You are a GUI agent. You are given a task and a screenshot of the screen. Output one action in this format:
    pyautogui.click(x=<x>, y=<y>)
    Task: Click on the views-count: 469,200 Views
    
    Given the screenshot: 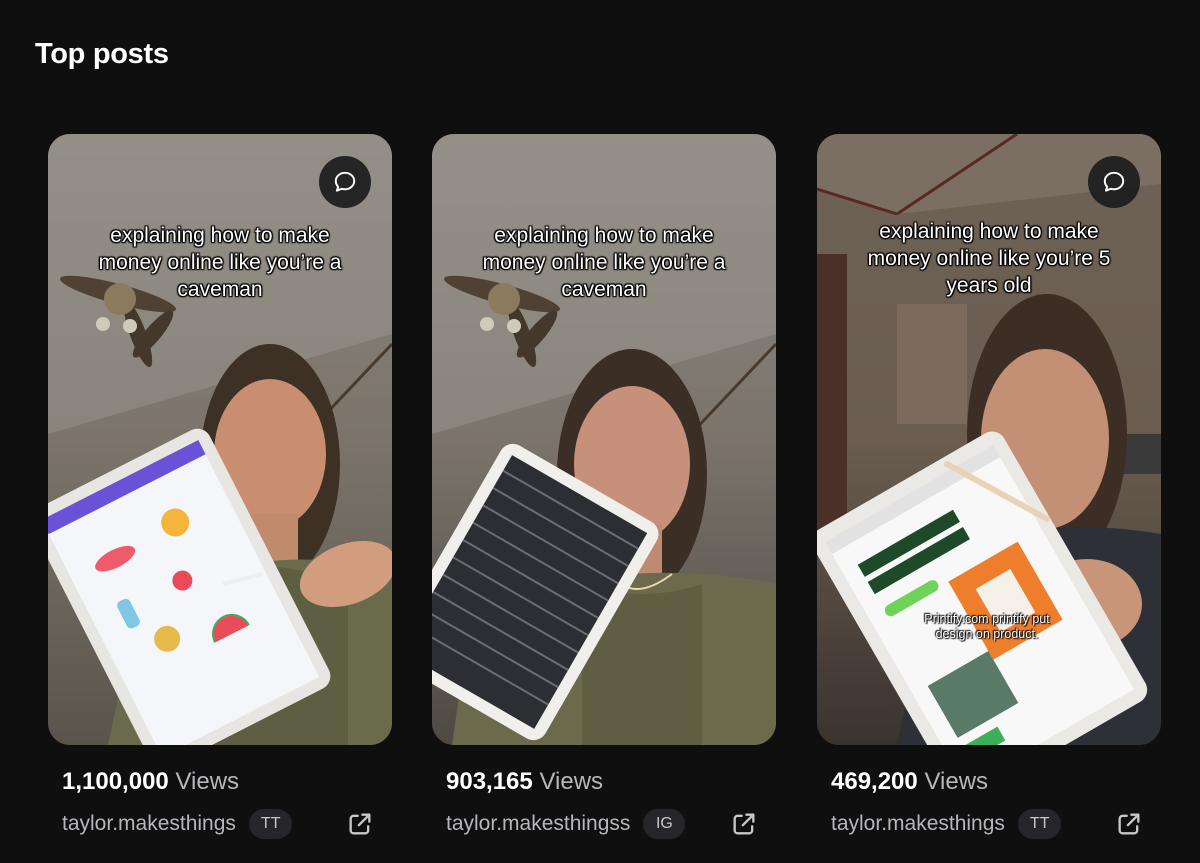 What is the action you would take?
    pyautogui.click(x=996, y=782)
    